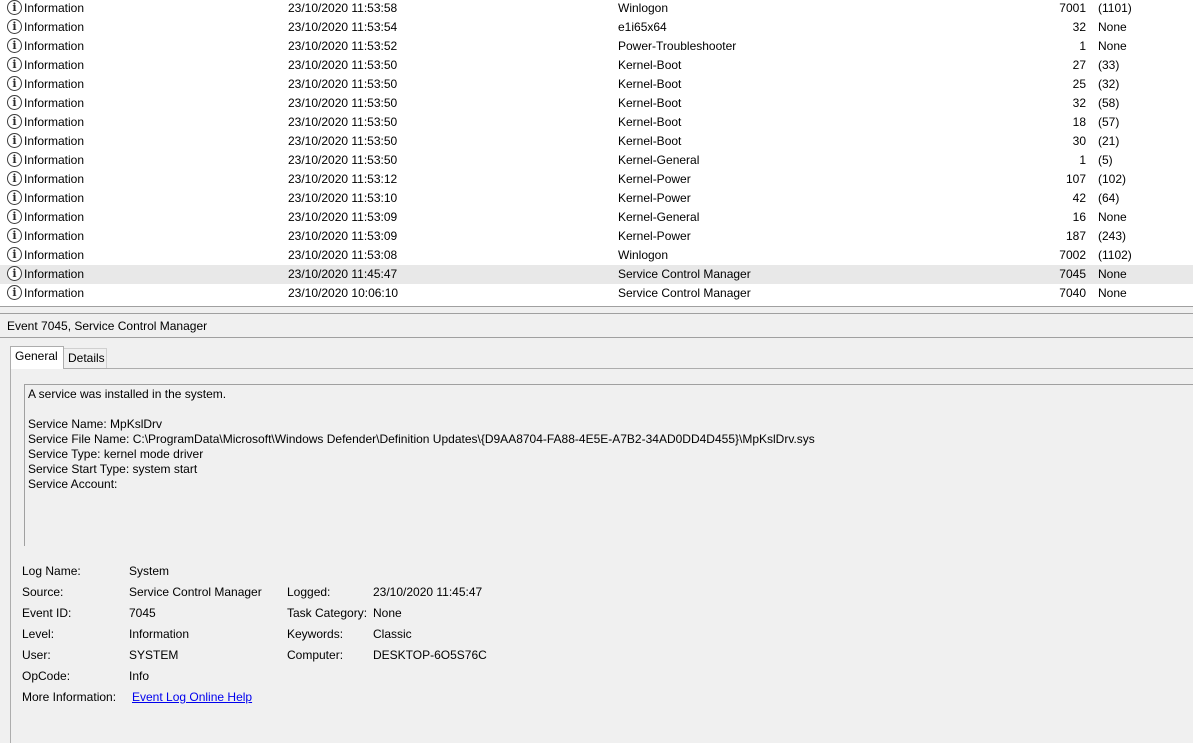  Describe the element at coordinates (1112, 179) in the screenshot. I see `event-task-category: (102)` at that location.